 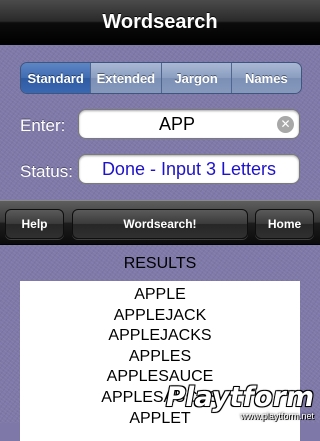 I want to click on status-value: Done - Input 3 Letters, so click(x=189, y=168).